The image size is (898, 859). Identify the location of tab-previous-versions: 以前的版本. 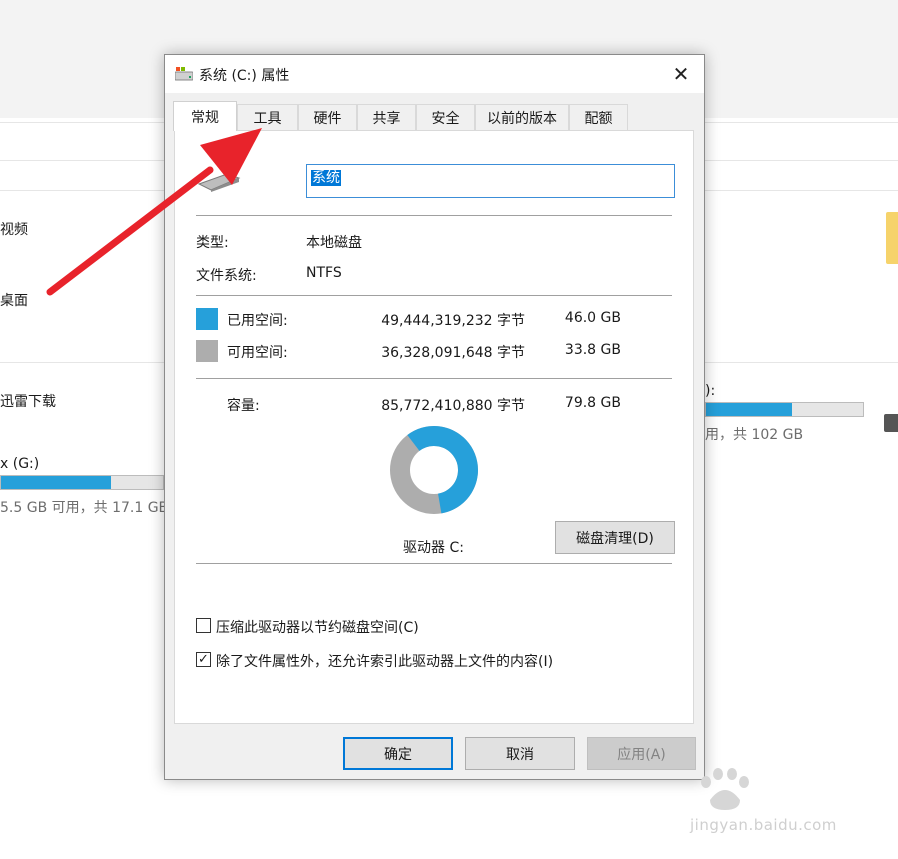
(522, 117).